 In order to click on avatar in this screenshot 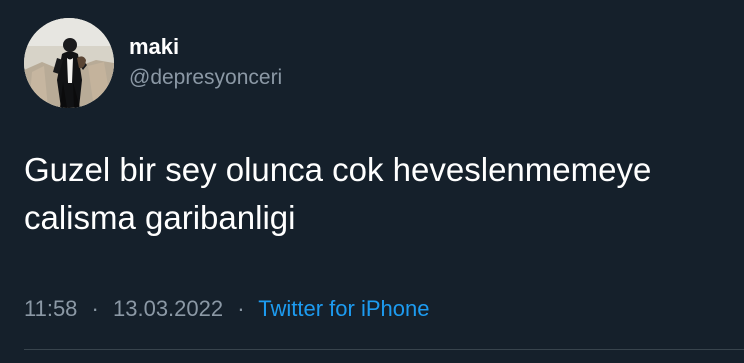, I will do `click(69, 63)`.